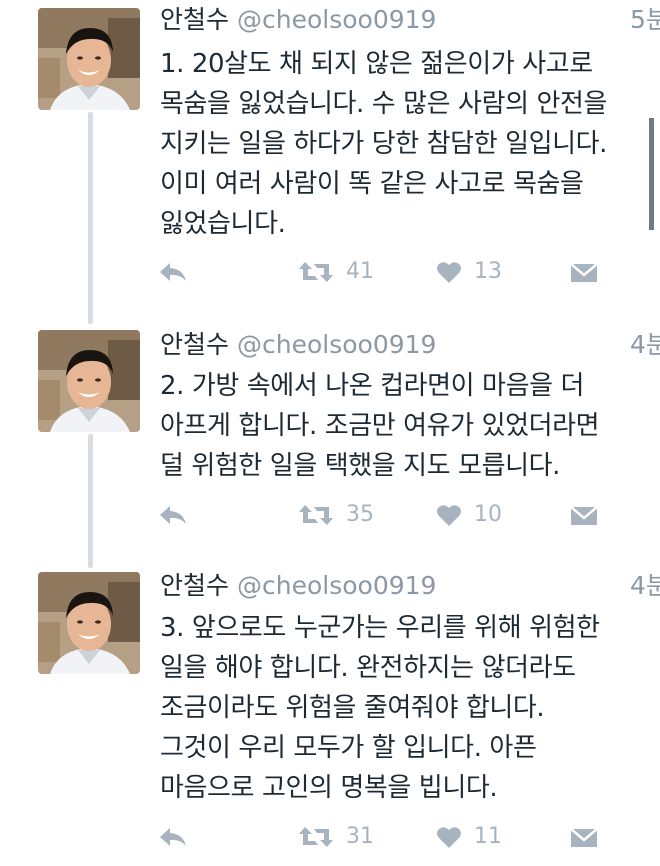 The width and height of the screenshot is (660, 866). What do you see at coordinates (336, 515) in the screenshot?
I see `retweet-button: 35` at bounding box center [336, 515].